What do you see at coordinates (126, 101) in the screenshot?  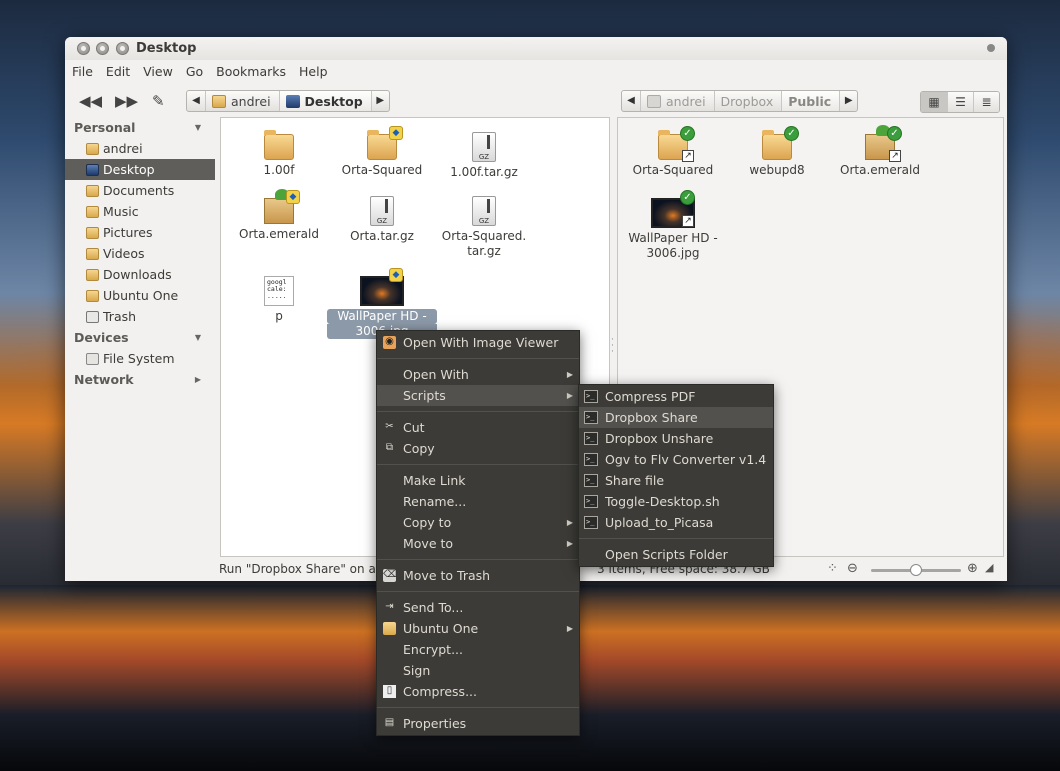 I see `forward-arrow-icon: ▶▶` at bounding box center [126, 101].